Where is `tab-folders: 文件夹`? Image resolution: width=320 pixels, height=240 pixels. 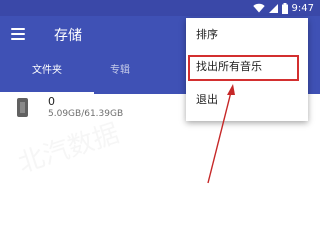
tab-folders: 文件夹 is located at coordinates (47, 77).